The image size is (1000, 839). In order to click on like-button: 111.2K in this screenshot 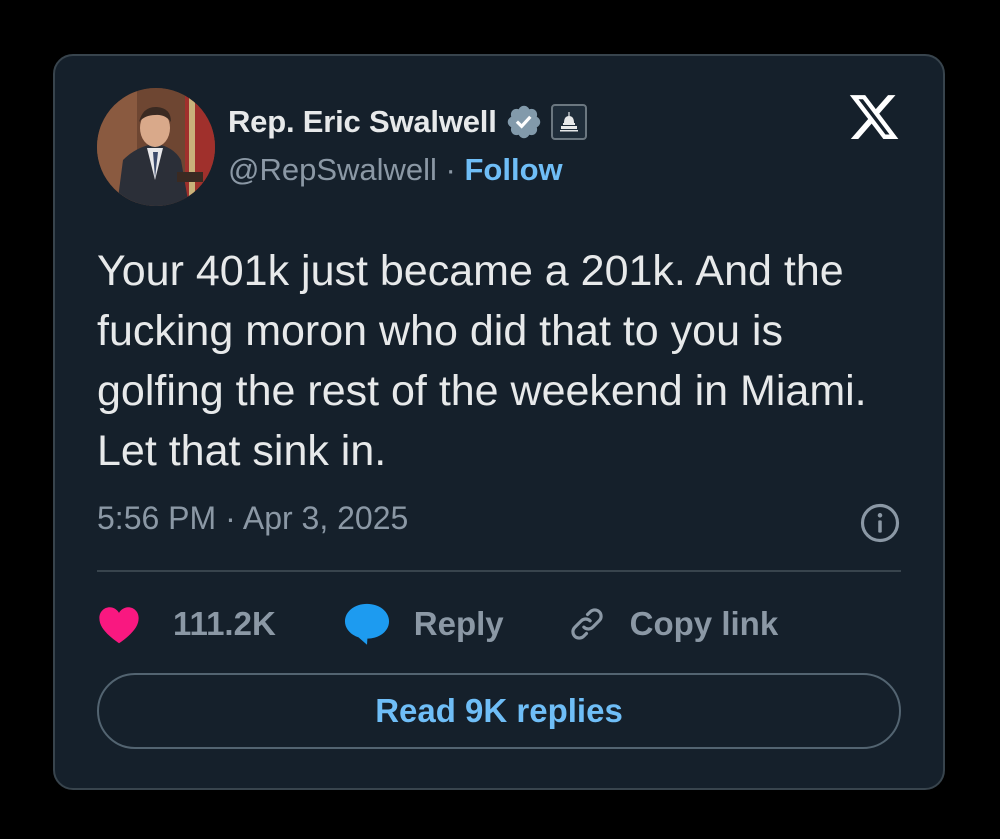, I will do `click(186, 624)`.